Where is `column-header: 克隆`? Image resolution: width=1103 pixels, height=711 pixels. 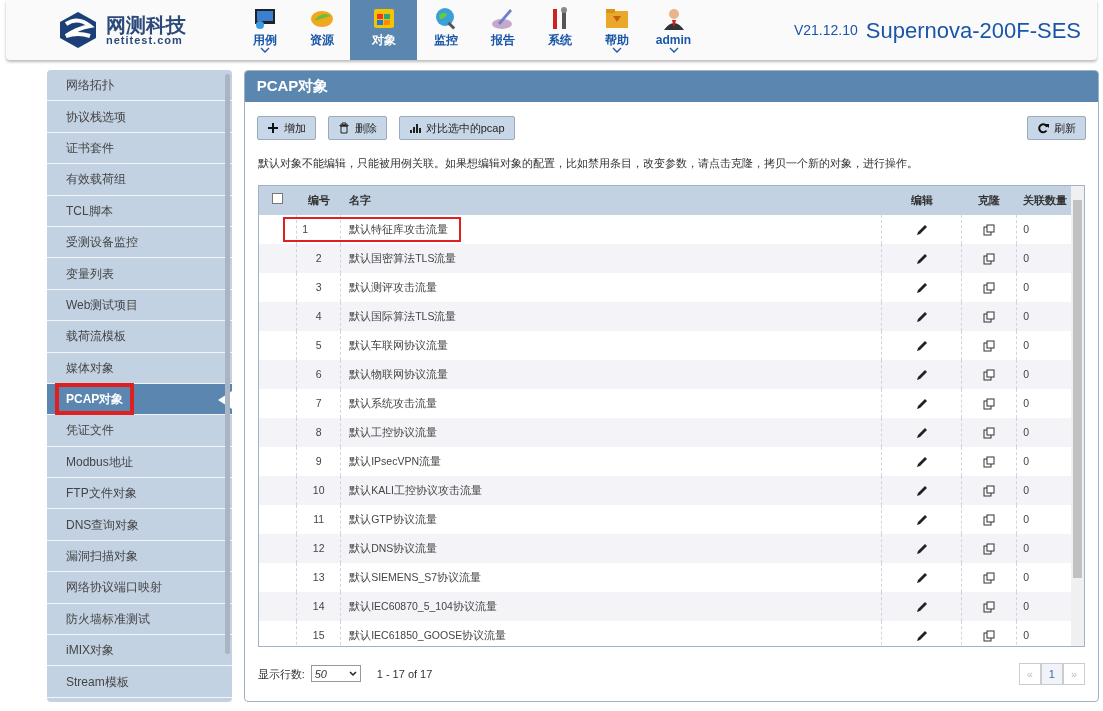
column-header: 克隆 is located at coordinates (989, 200).